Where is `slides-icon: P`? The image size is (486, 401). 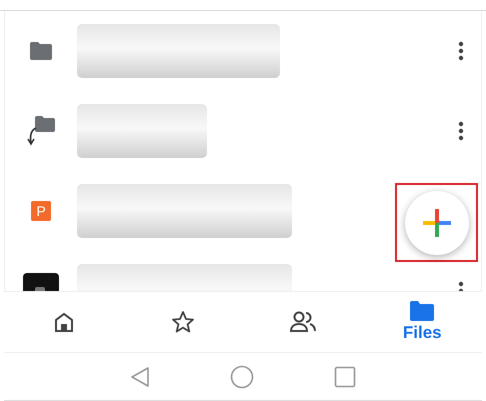 slides-icon: P is located at coordinates (41, 211).